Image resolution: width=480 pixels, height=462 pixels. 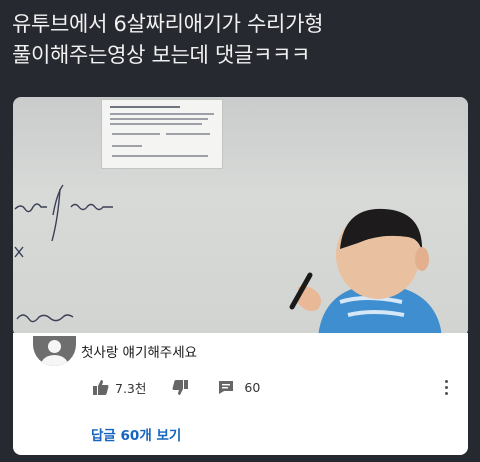 I want to click on thumbs-down-icon, so click(x=180, y=387).